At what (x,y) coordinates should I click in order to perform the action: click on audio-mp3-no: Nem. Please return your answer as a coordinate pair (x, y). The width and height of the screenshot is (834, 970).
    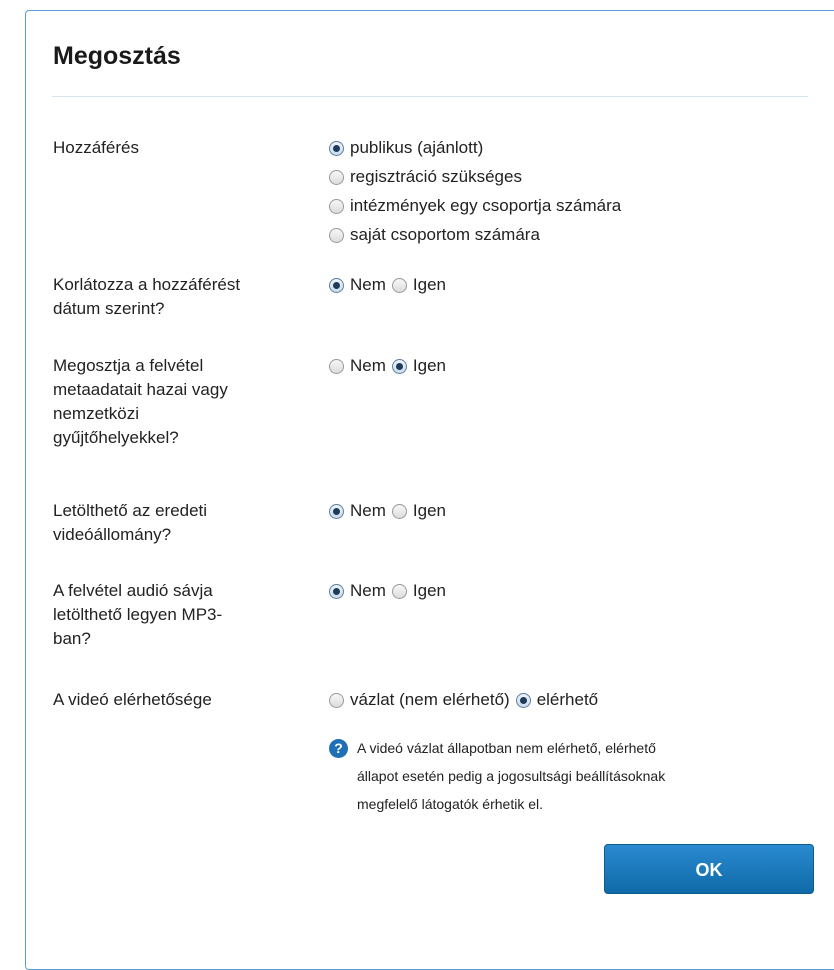
    Looking at the image, I should click on (368, 591).